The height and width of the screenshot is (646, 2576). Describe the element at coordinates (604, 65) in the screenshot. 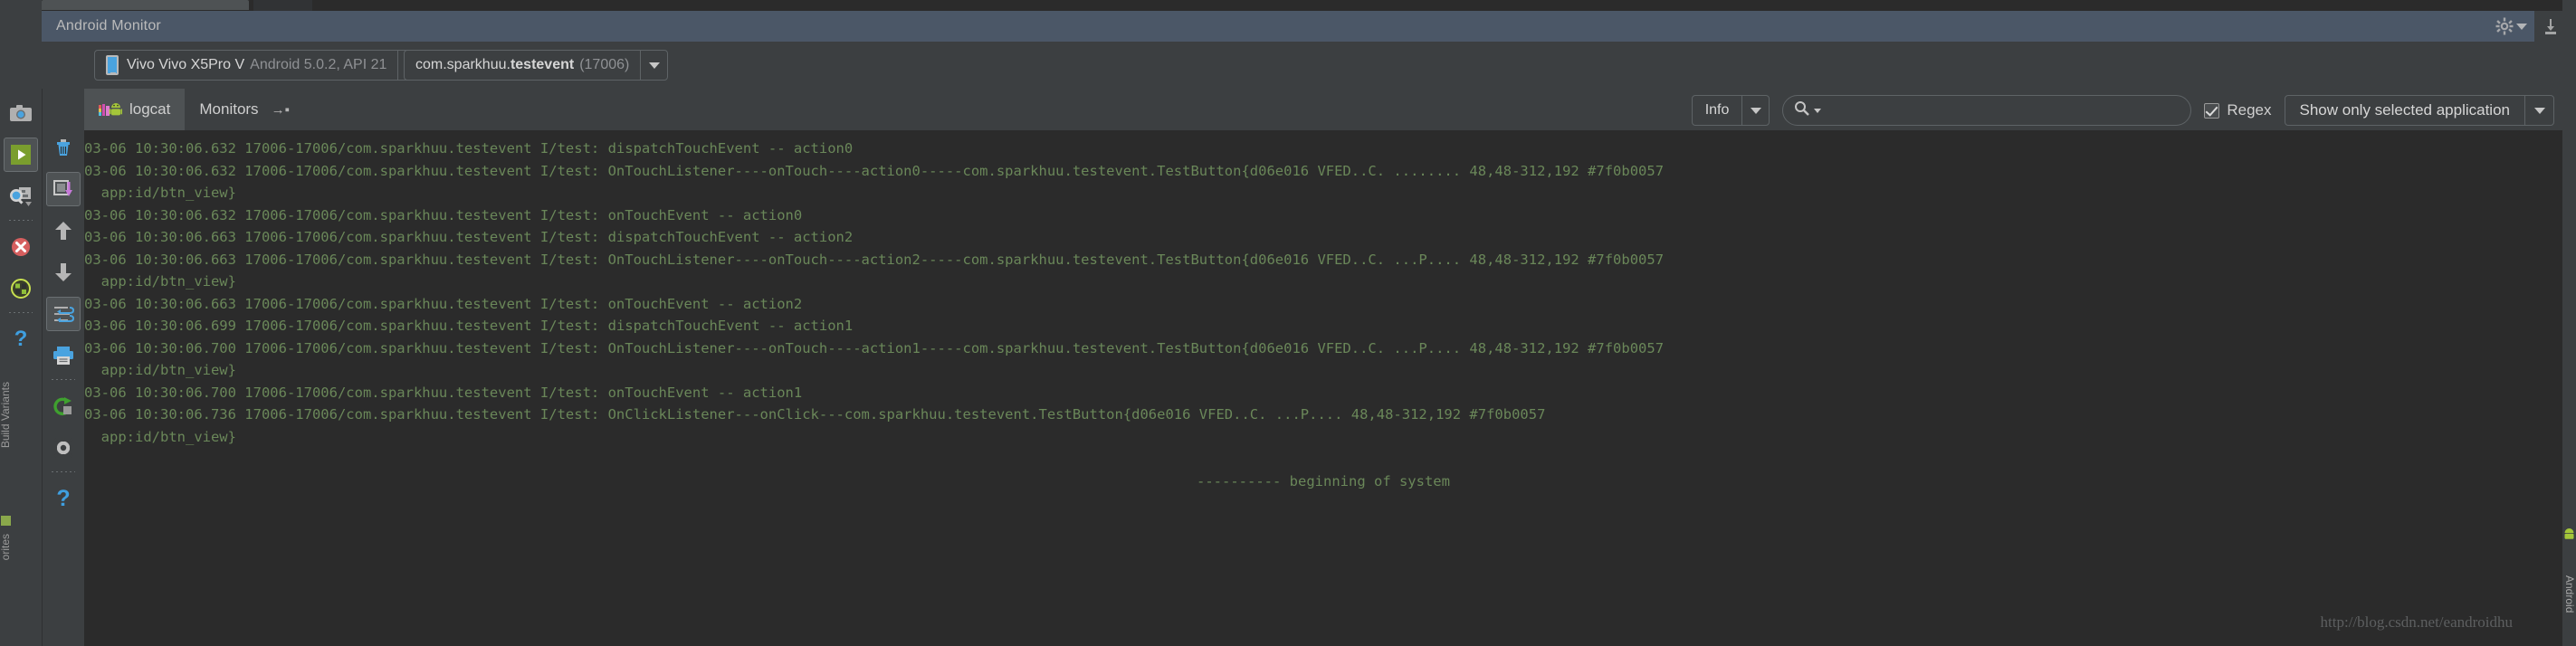

I see `process-pid: (17006)` at that location.